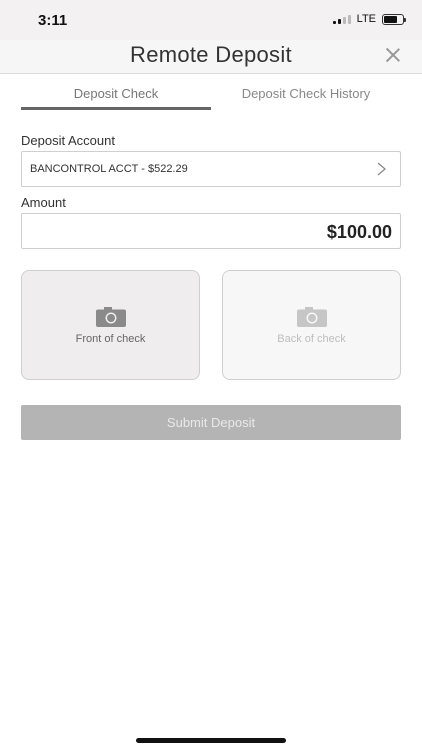 Image resolution: width=422 pixels, height=750 pixels. What do you see at coordinates (211, 54) in the screenshot?
I see `page-title: Remote Deposit` at bounding box center [211, 54].